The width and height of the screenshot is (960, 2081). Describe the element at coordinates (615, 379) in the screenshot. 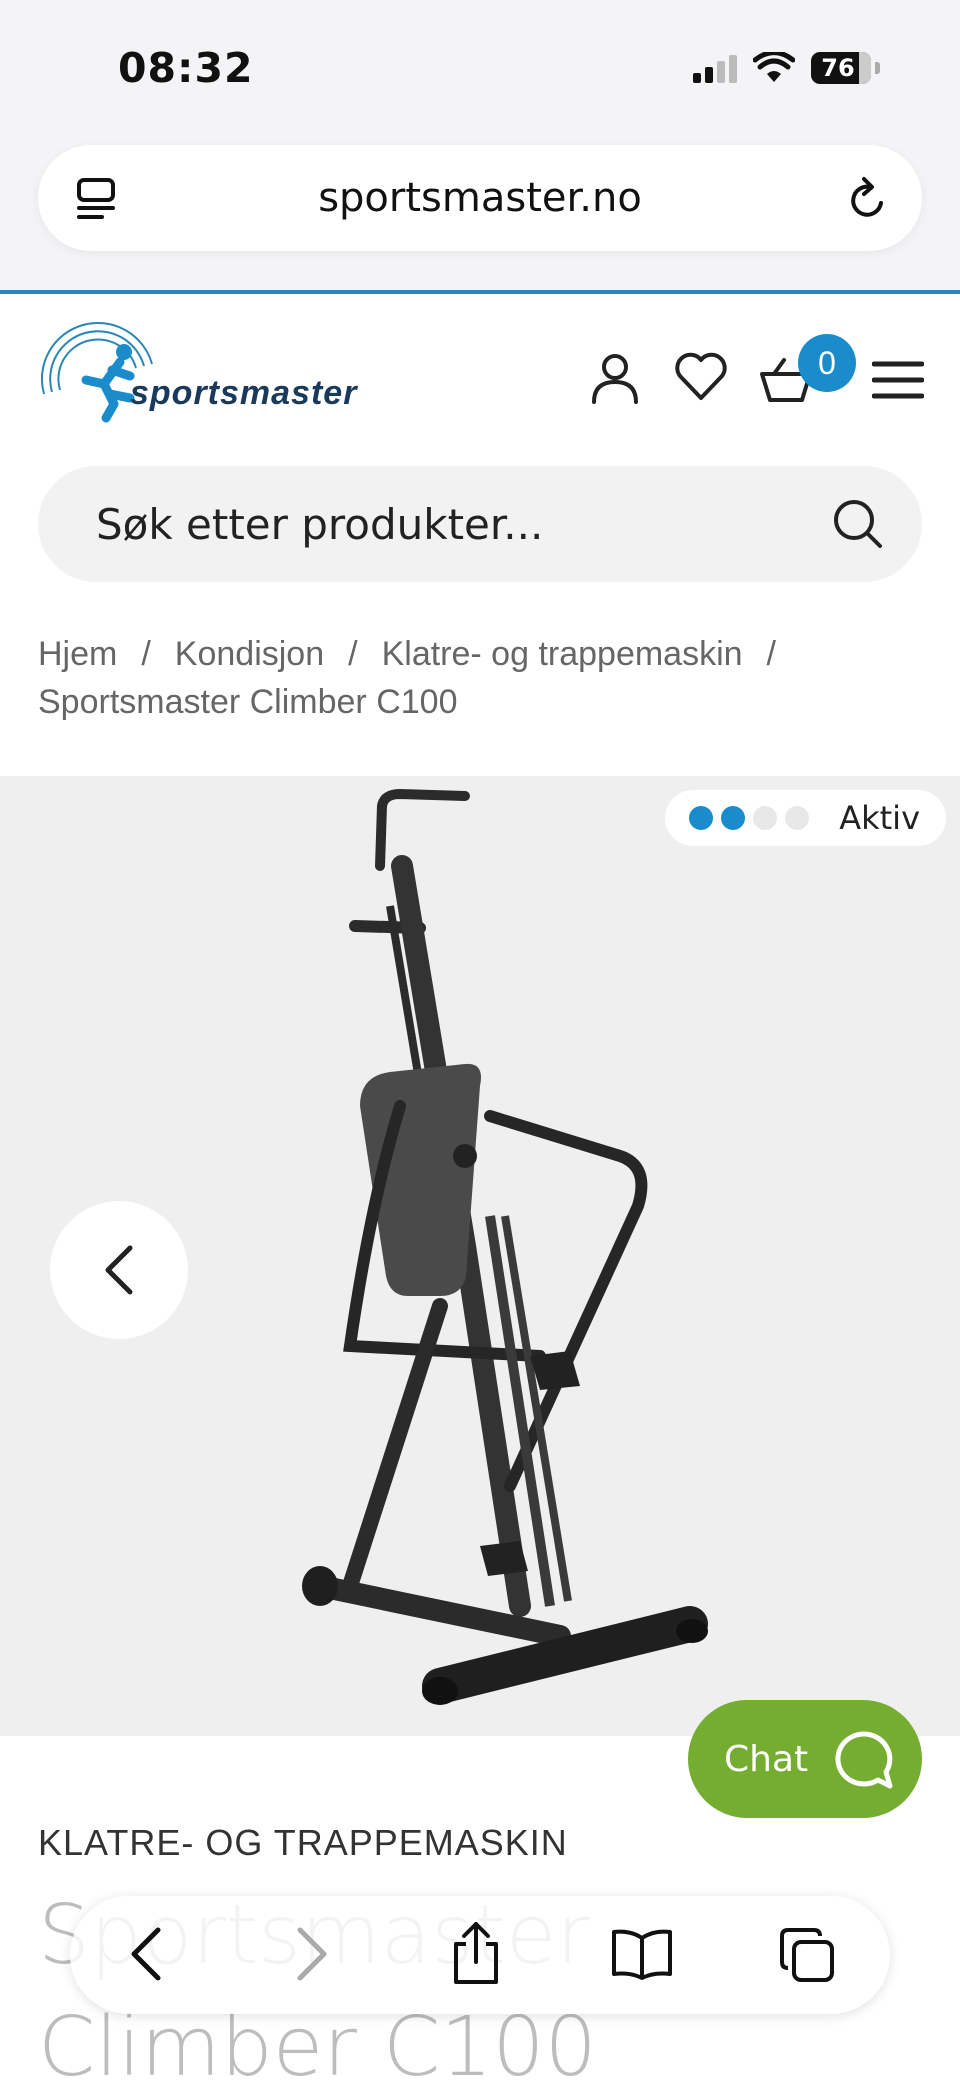

I see `account-icon` at that location.